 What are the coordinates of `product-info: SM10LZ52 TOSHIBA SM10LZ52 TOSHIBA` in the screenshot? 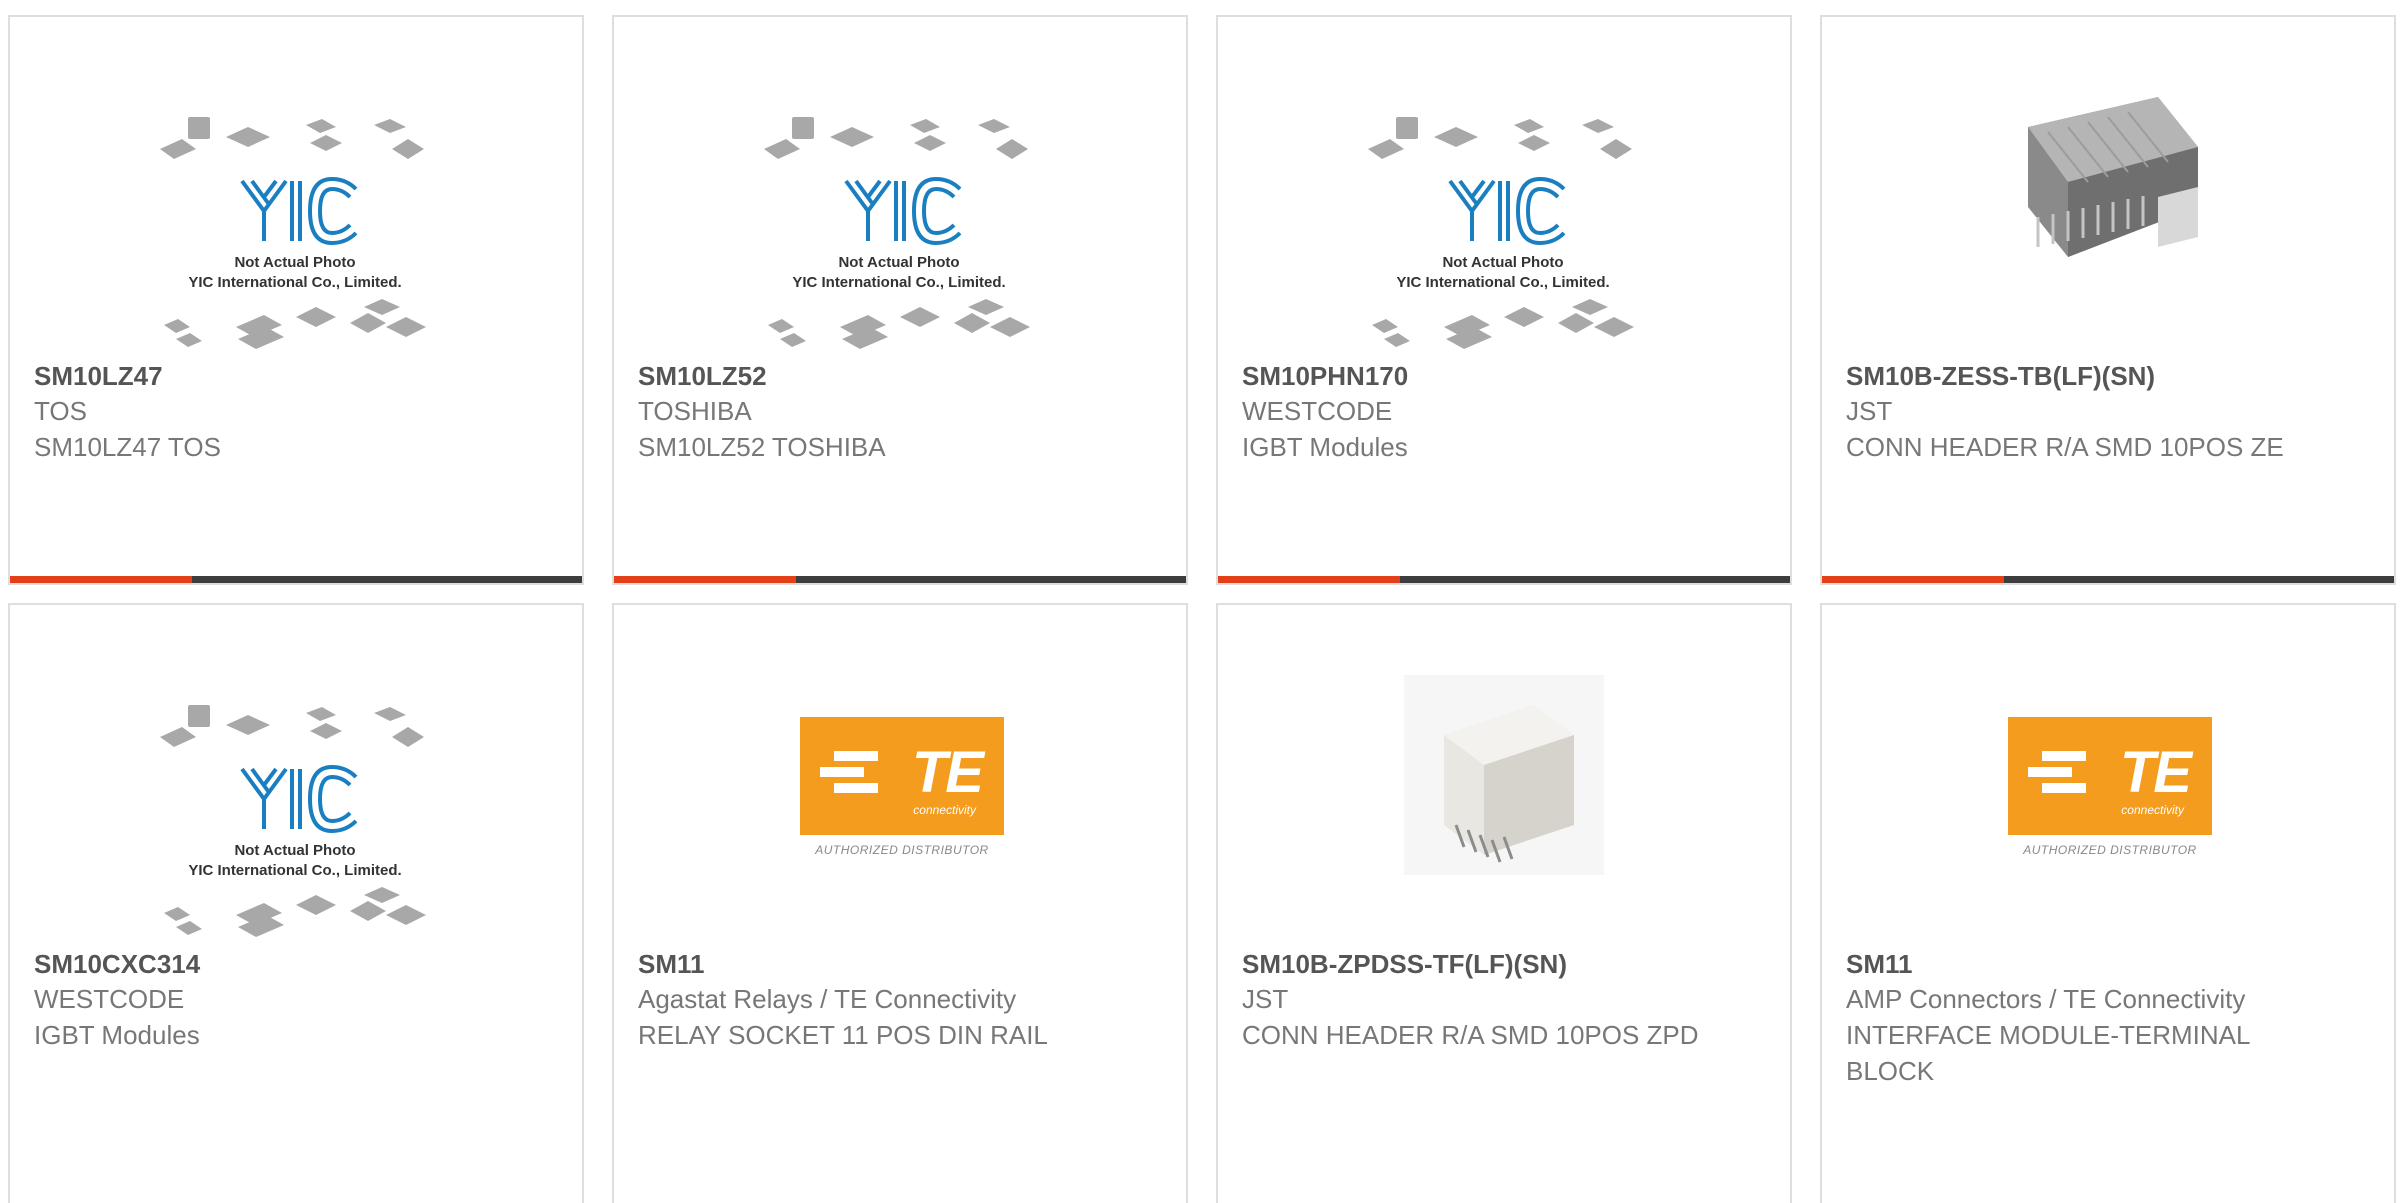 It's located at (873, 412).